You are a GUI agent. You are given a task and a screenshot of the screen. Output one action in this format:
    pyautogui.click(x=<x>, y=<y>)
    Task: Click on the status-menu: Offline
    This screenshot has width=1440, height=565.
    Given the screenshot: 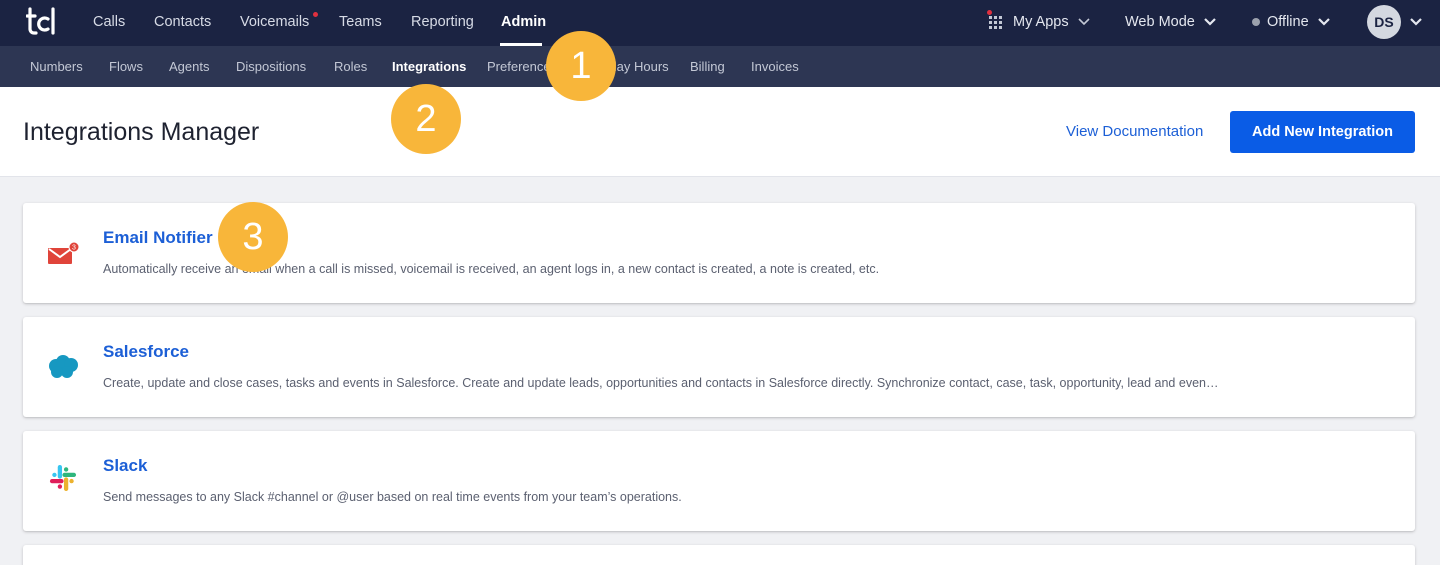 What is the action you would take?
    pyautogui.click(x=1291, y=22)
    